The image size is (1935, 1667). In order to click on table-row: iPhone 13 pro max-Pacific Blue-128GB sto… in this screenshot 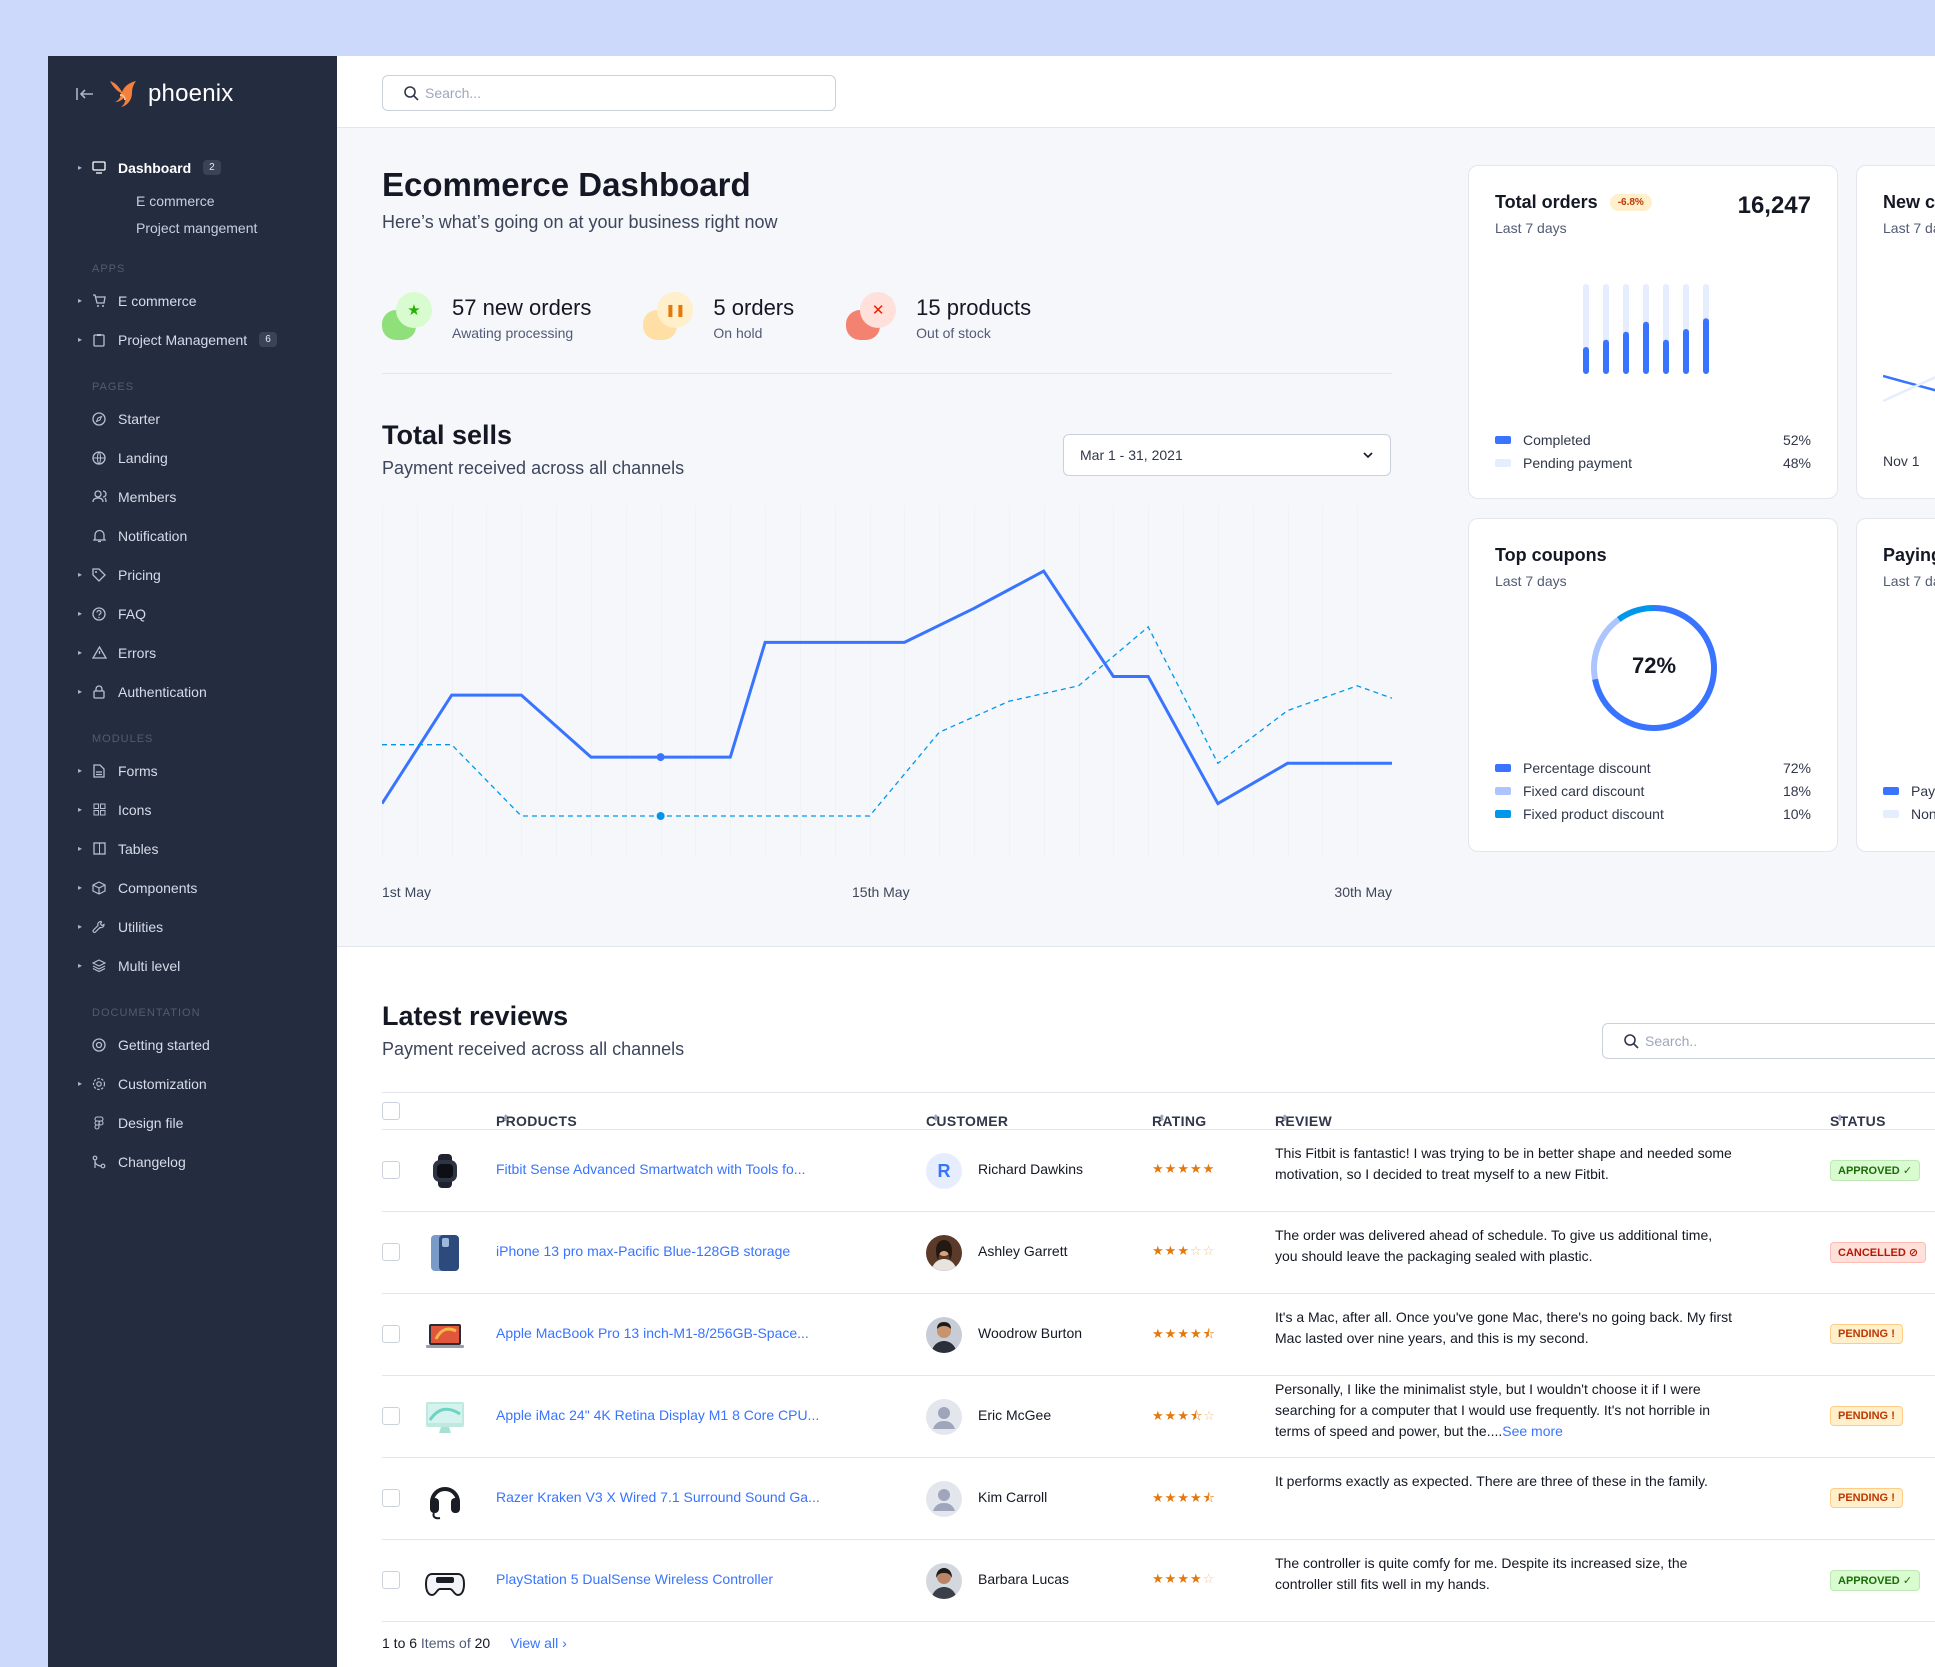, I will do `click(1158, 1253)`.